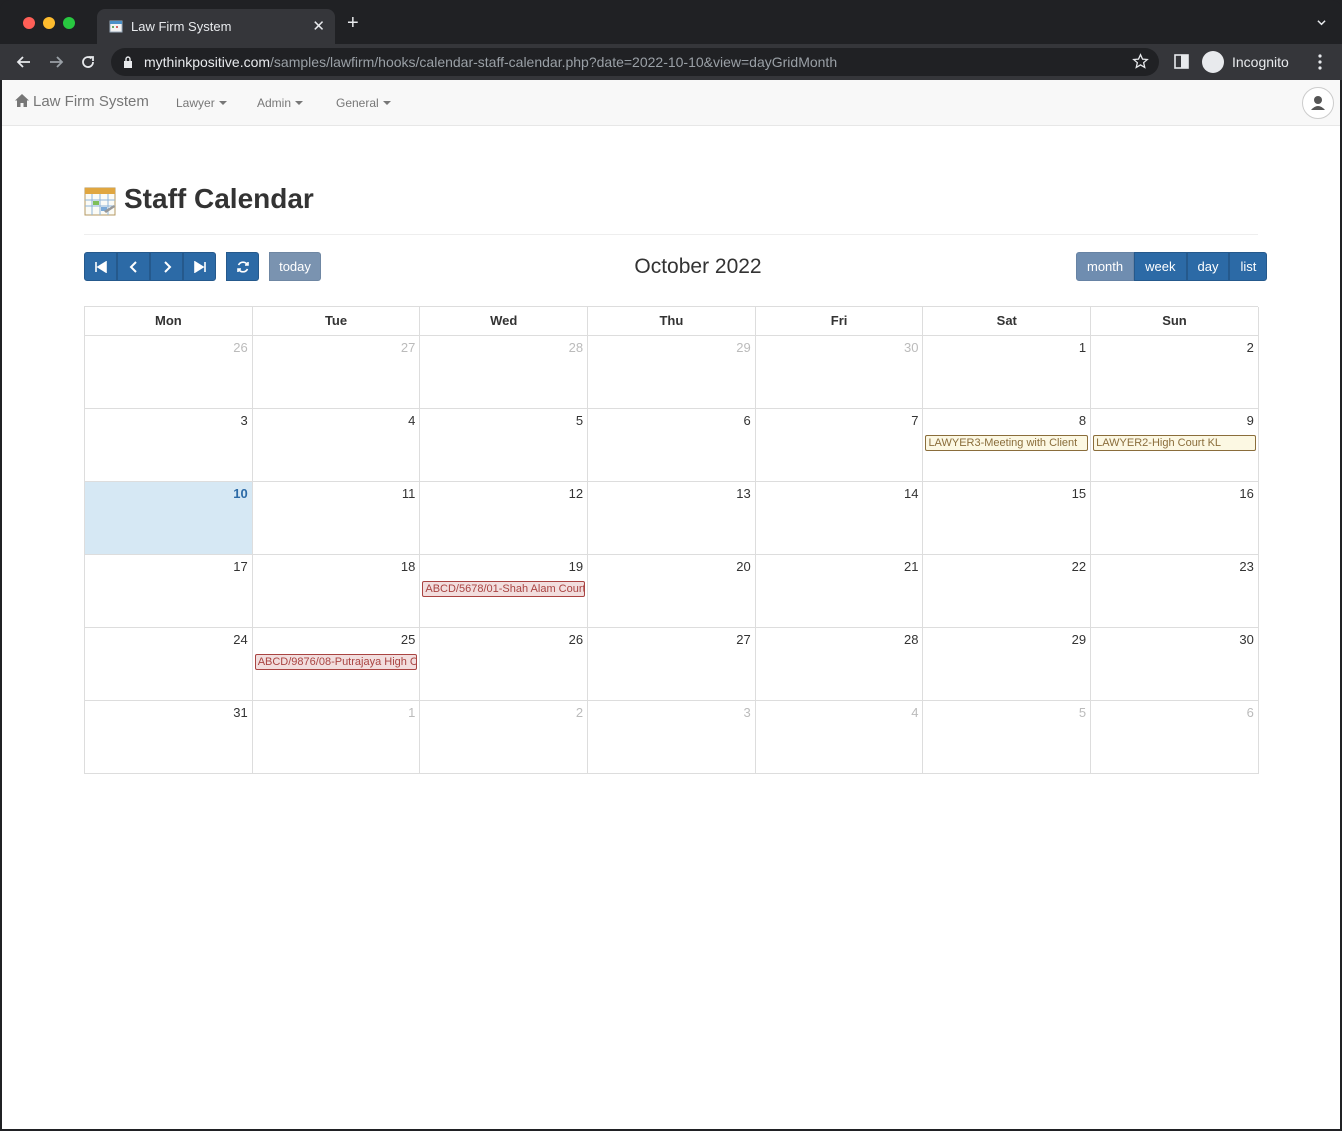  I want to click on day-number: 5, so click(579, 420).